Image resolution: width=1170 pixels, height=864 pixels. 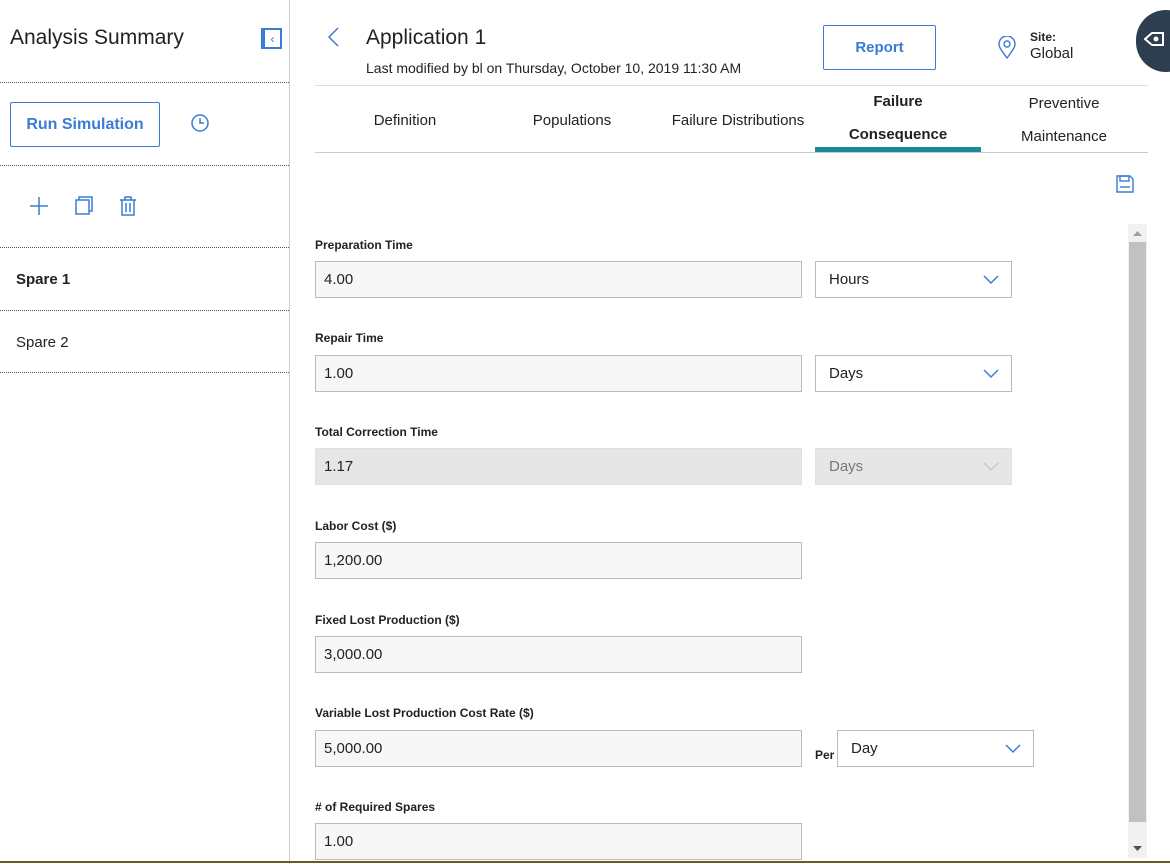 What do you see at coordinates (913, 373) in the screenshot?
I see `repair-time-unit-select: Days` at bounding box center [913, 373].